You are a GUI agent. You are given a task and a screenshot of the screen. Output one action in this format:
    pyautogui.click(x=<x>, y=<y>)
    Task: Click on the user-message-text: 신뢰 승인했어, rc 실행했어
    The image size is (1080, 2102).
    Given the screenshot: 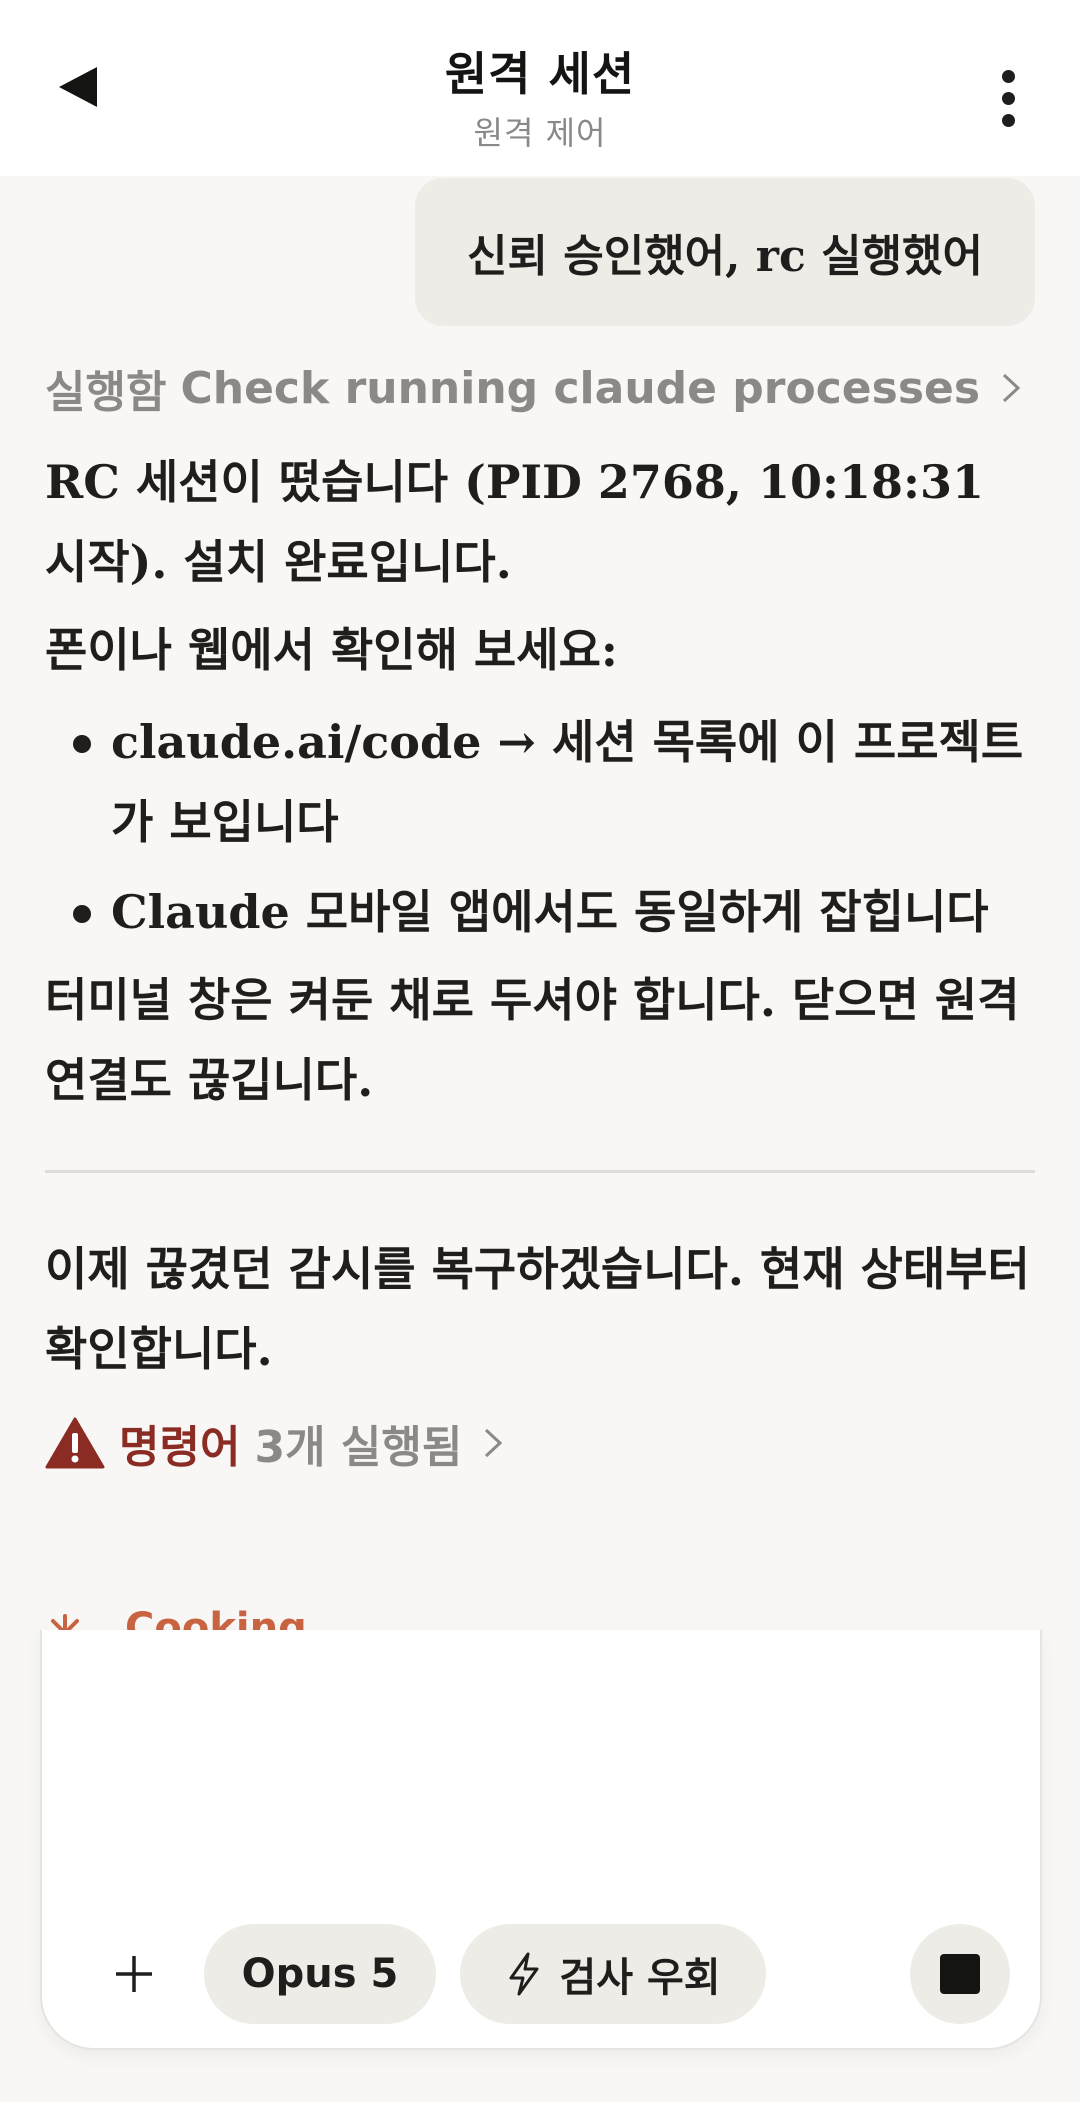 What is the action you would take?
    pyautogui.click(x=725, y=256)
    